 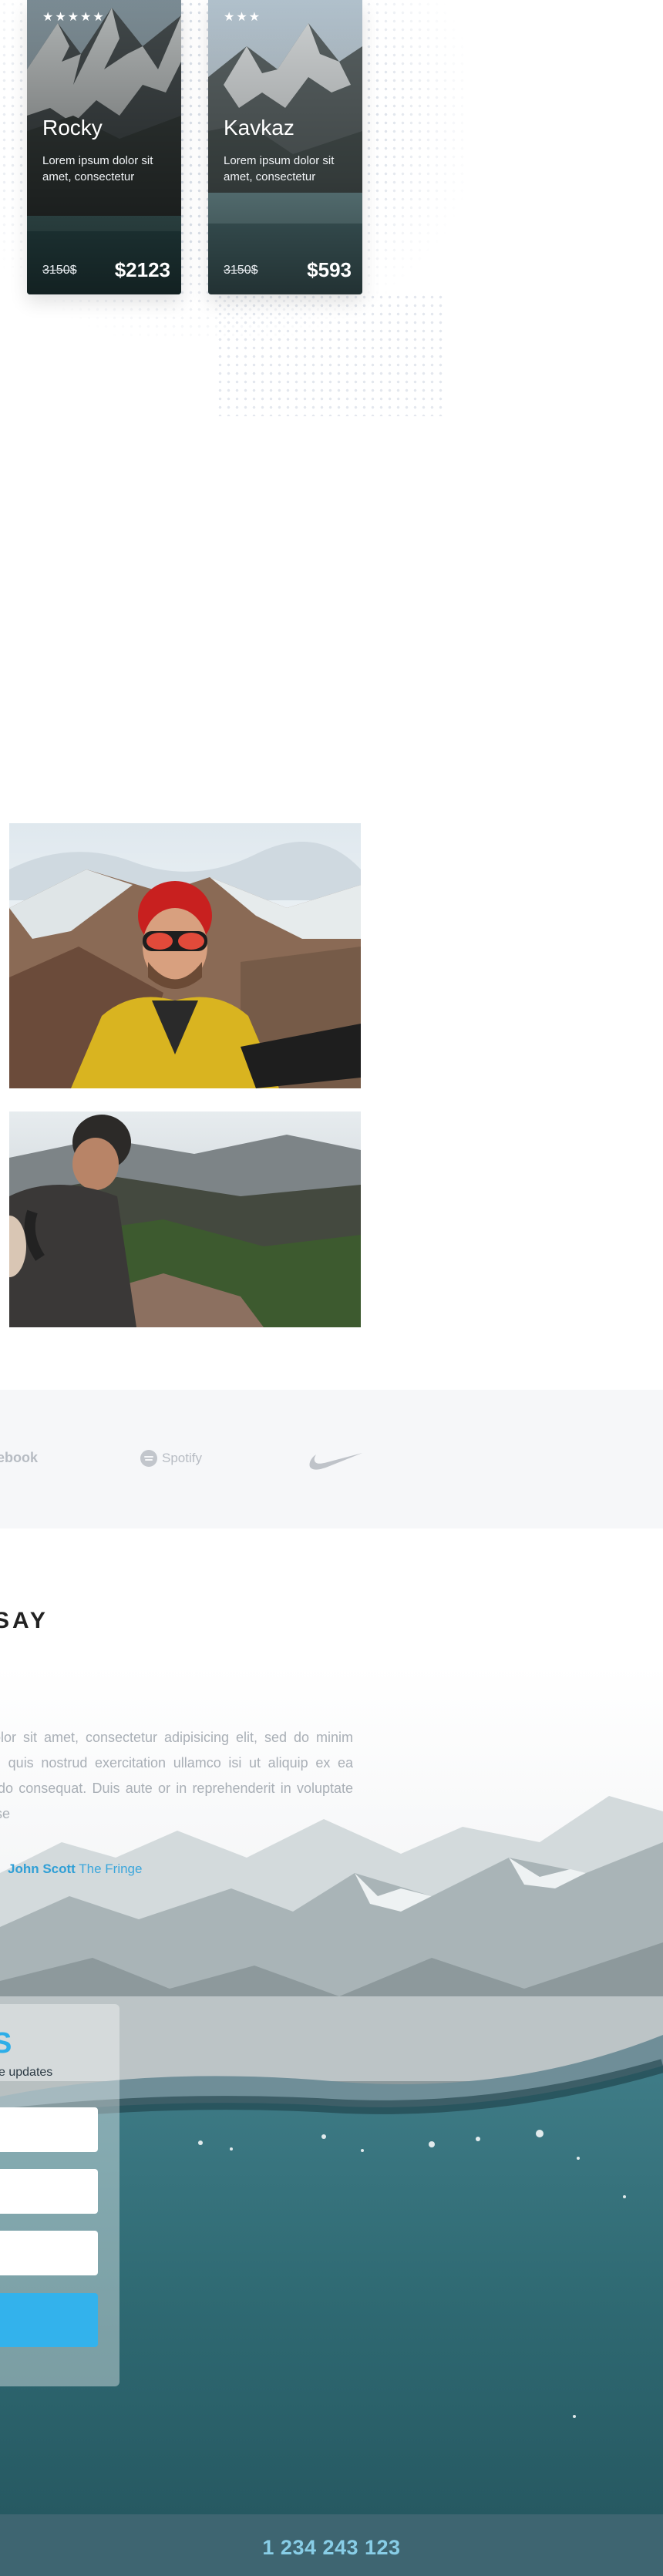 I want to click on hiker-selfie-image, so click(x=185, y=955).